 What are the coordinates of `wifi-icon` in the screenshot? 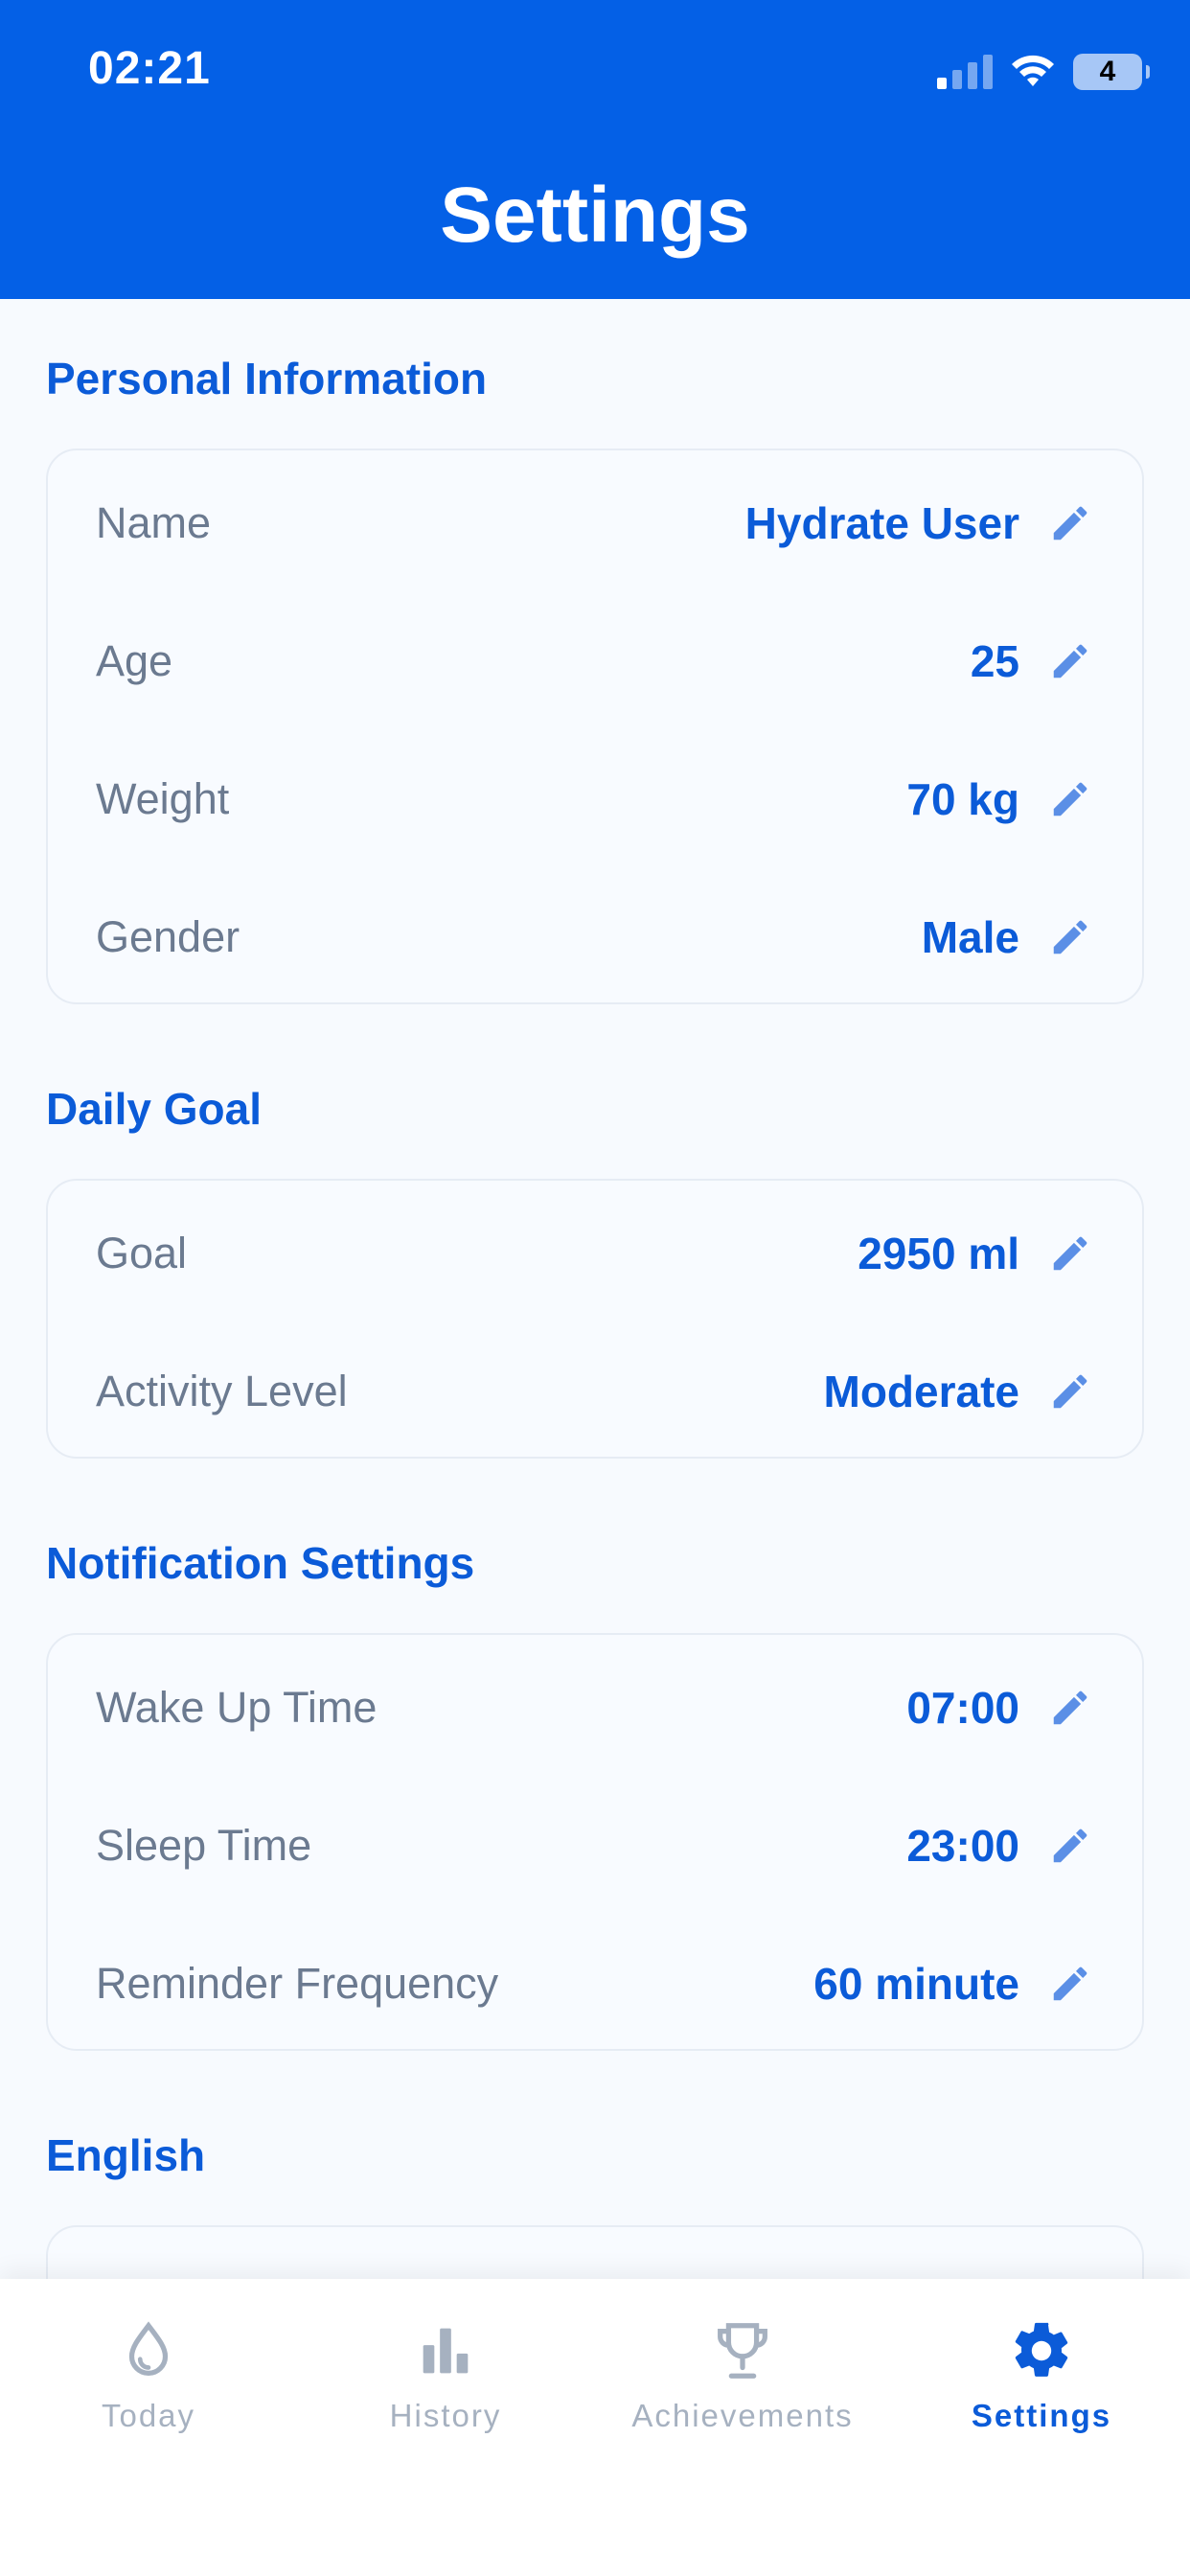 It's located at (1033, 70).